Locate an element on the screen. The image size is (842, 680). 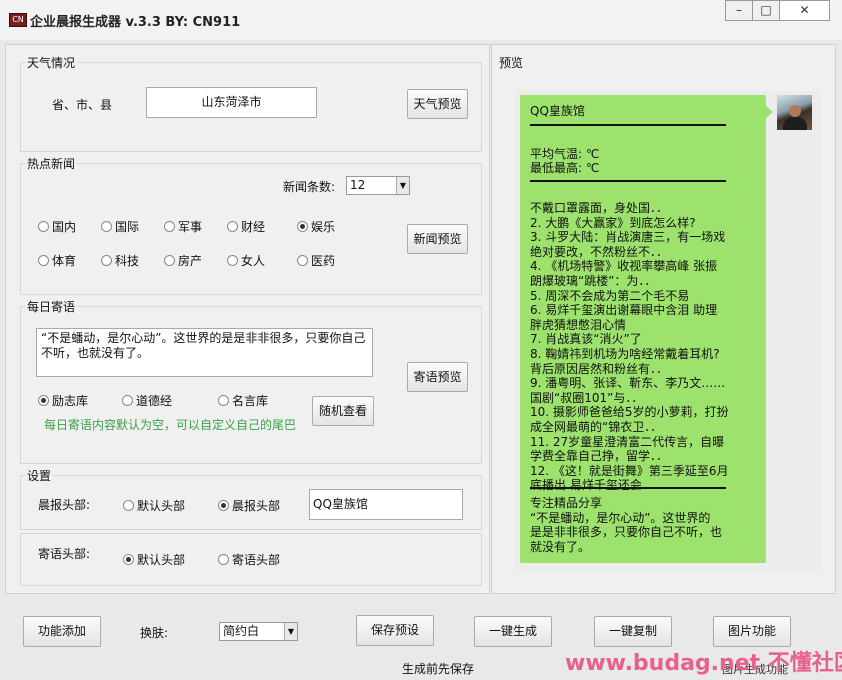
quote-header-option-quote: 寄语头部 is located at coordinates (249, 559).